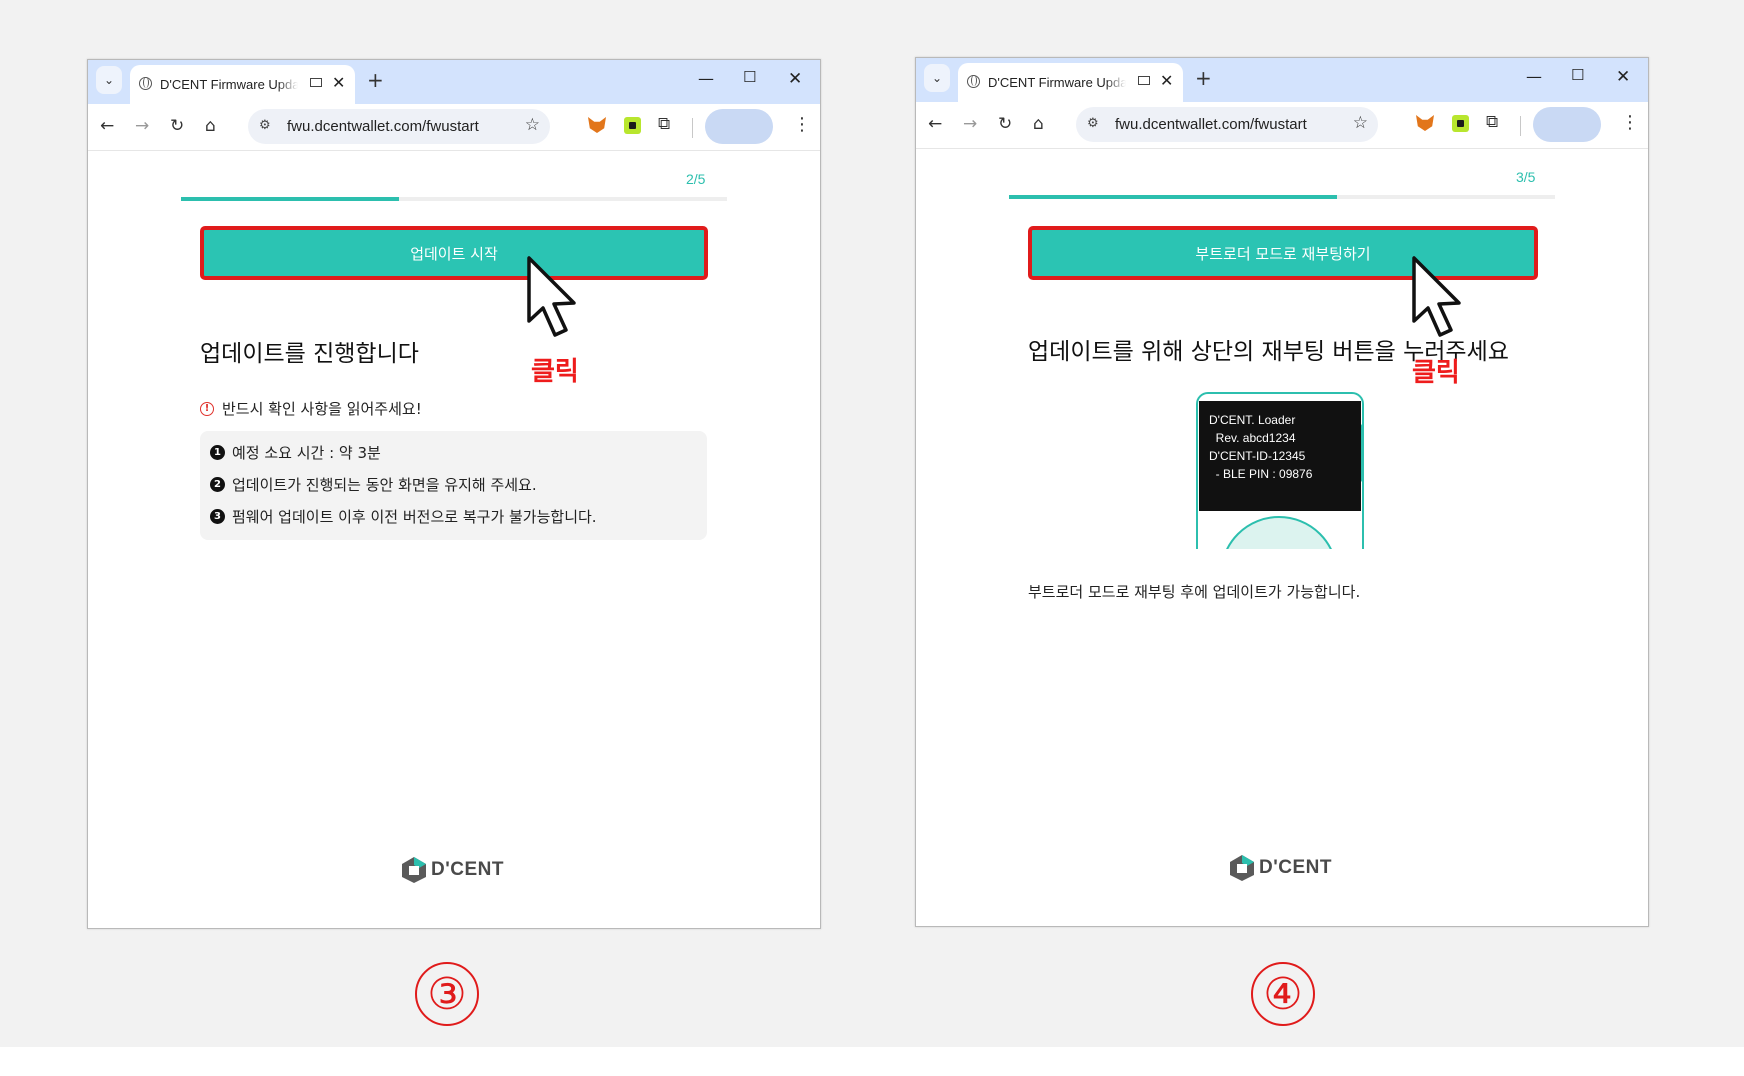 The image size is (1744, 1076). Describe the element at coordinates (1257, 456) in the screenshot. I see `device-screen-line: D'CENT-ID-12345` at that location.